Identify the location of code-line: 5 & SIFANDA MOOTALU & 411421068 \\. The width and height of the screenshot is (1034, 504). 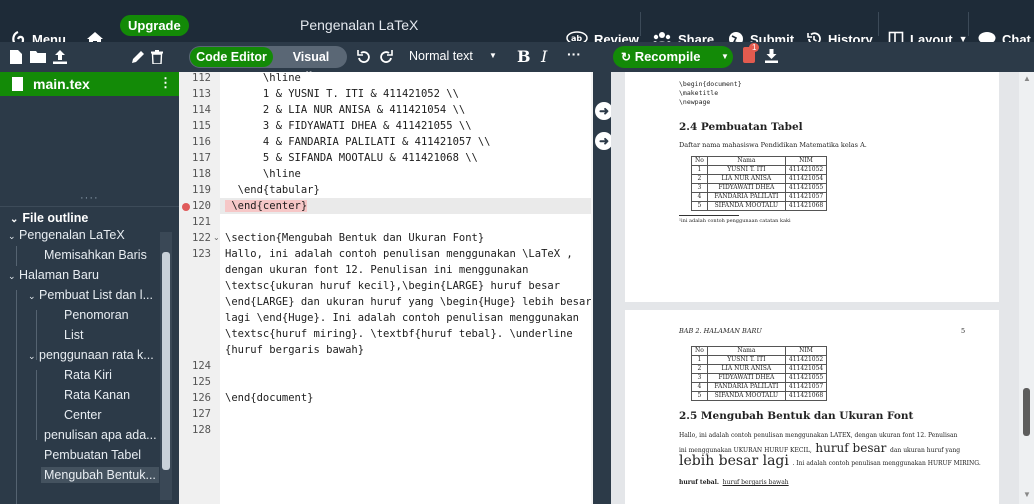
(351, 158).